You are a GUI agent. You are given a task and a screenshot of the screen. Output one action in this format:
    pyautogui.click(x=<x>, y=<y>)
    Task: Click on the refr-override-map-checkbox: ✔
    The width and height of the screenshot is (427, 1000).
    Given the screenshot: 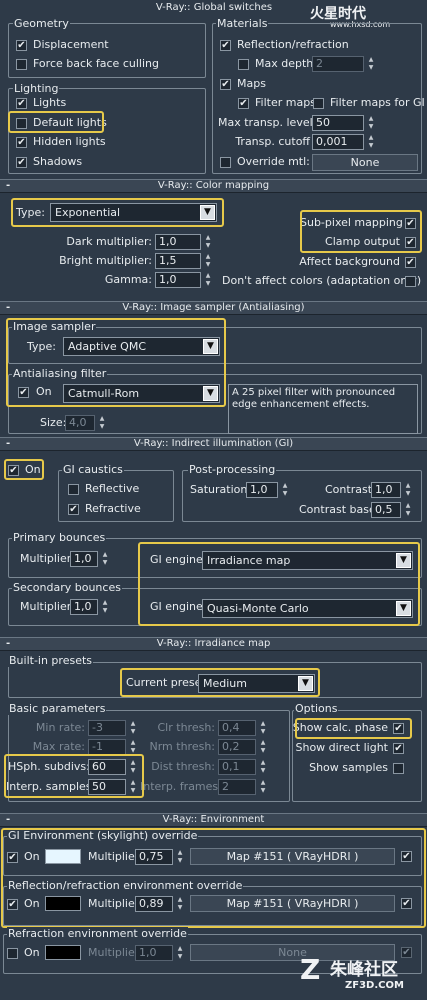 What is the action you would take?
    pyautogui.click(x=406, y=952)
    